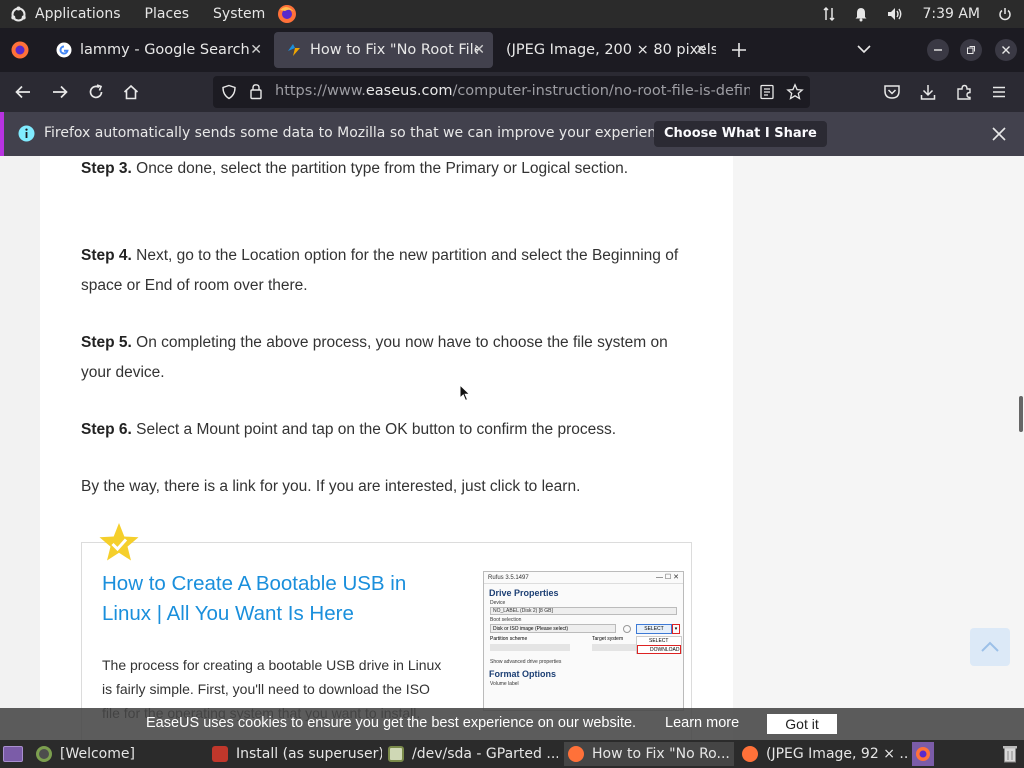  Describe the element at coordinates (767, 92) in the screenshot. I see `reader-view-icon` at that location.